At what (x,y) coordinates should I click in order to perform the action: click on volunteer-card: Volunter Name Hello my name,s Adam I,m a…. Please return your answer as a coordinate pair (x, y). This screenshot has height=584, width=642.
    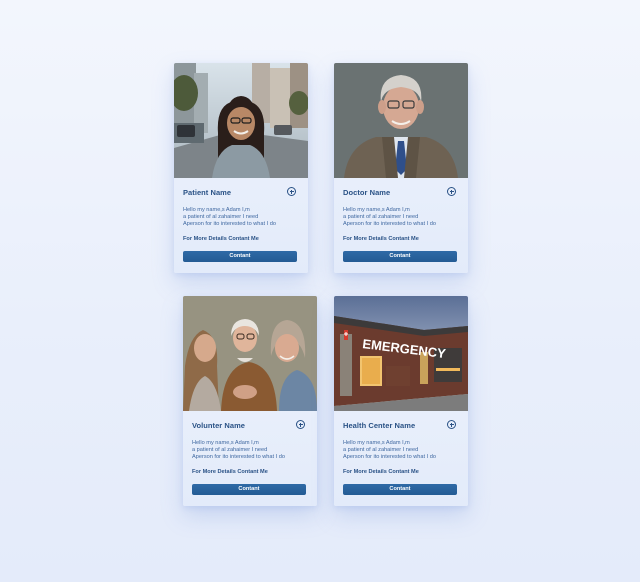
    Looking at the image, I should click on (250, 401).